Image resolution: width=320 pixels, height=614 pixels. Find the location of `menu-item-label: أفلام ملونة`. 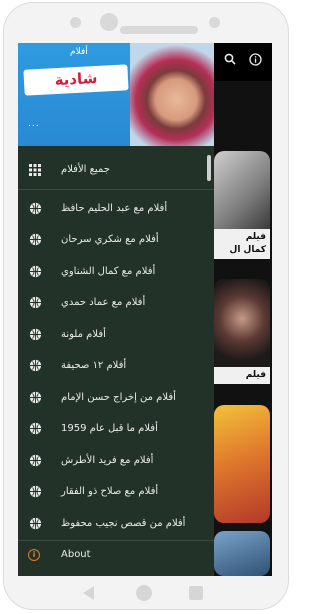

menu-item-label: أفلام ملونة is located at coordinates (83, 334).